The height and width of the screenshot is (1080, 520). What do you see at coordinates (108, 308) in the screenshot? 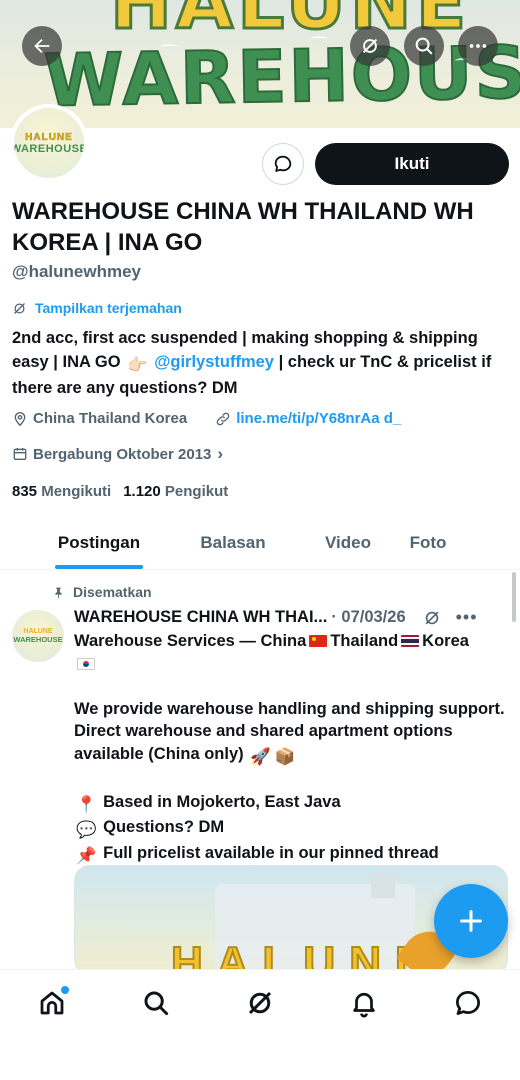
I see `translate-label: Tampilkan terjemahan` at bounding box center [108, 308].